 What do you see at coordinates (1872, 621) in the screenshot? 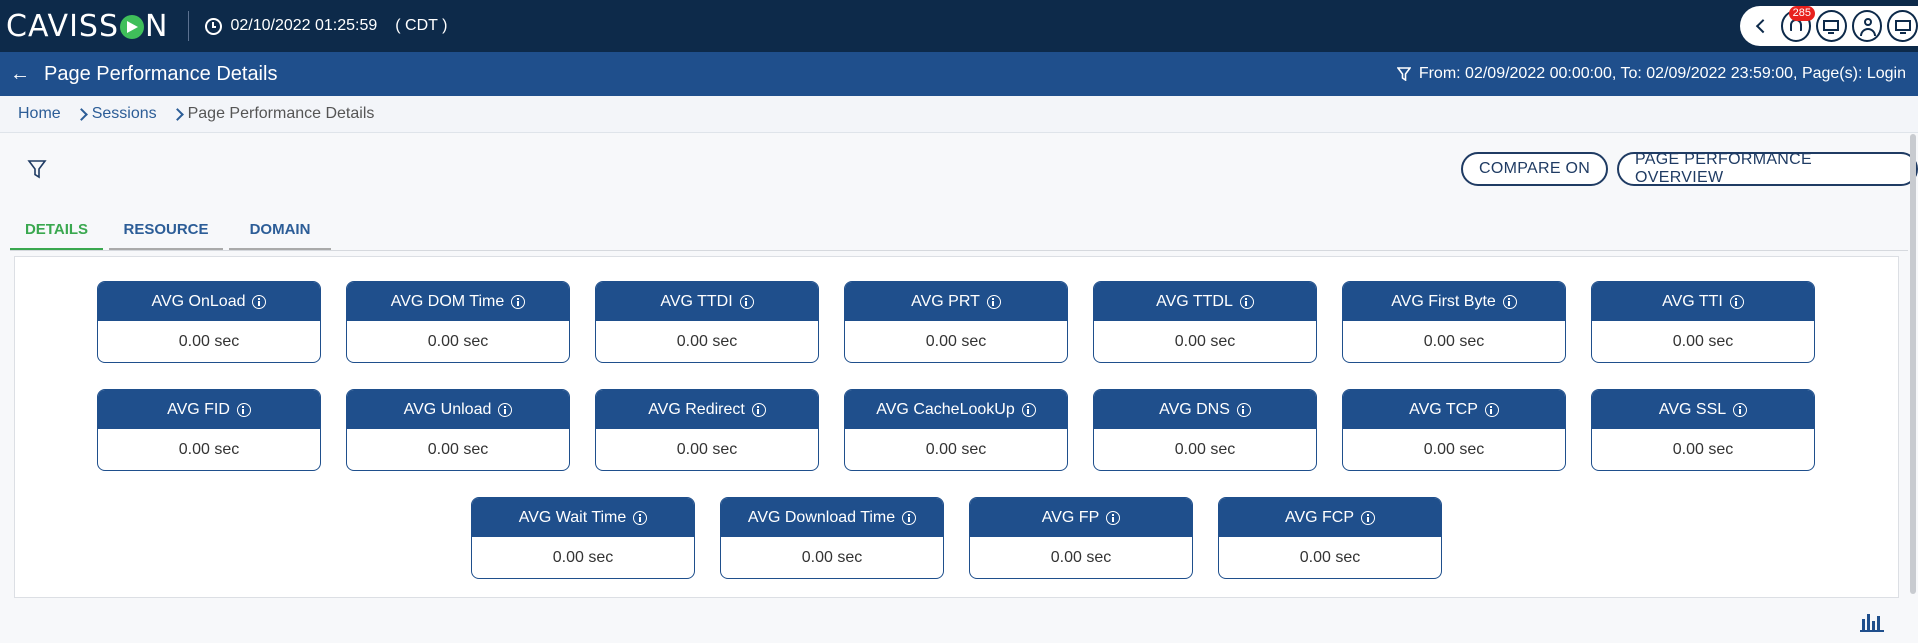
I see `bar-chart-icon` at bounding box center [1872, 621].